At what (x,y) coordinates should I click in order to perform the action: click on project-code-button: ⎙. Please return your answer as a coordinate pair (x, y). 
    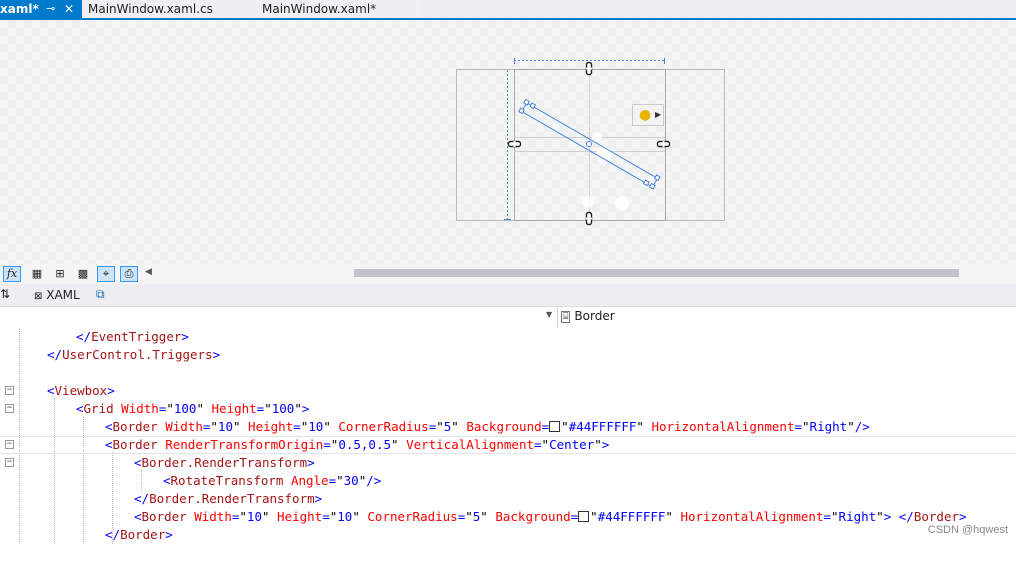
    Looking at the image, I should click on (129, 274).